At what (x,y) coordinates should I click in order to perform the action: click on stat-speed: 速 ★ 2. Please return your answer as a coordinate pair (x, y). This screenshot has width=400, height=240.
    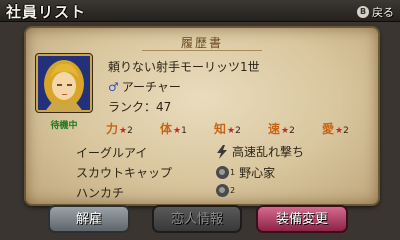
    Looking at the image, I should click on (281, 128).